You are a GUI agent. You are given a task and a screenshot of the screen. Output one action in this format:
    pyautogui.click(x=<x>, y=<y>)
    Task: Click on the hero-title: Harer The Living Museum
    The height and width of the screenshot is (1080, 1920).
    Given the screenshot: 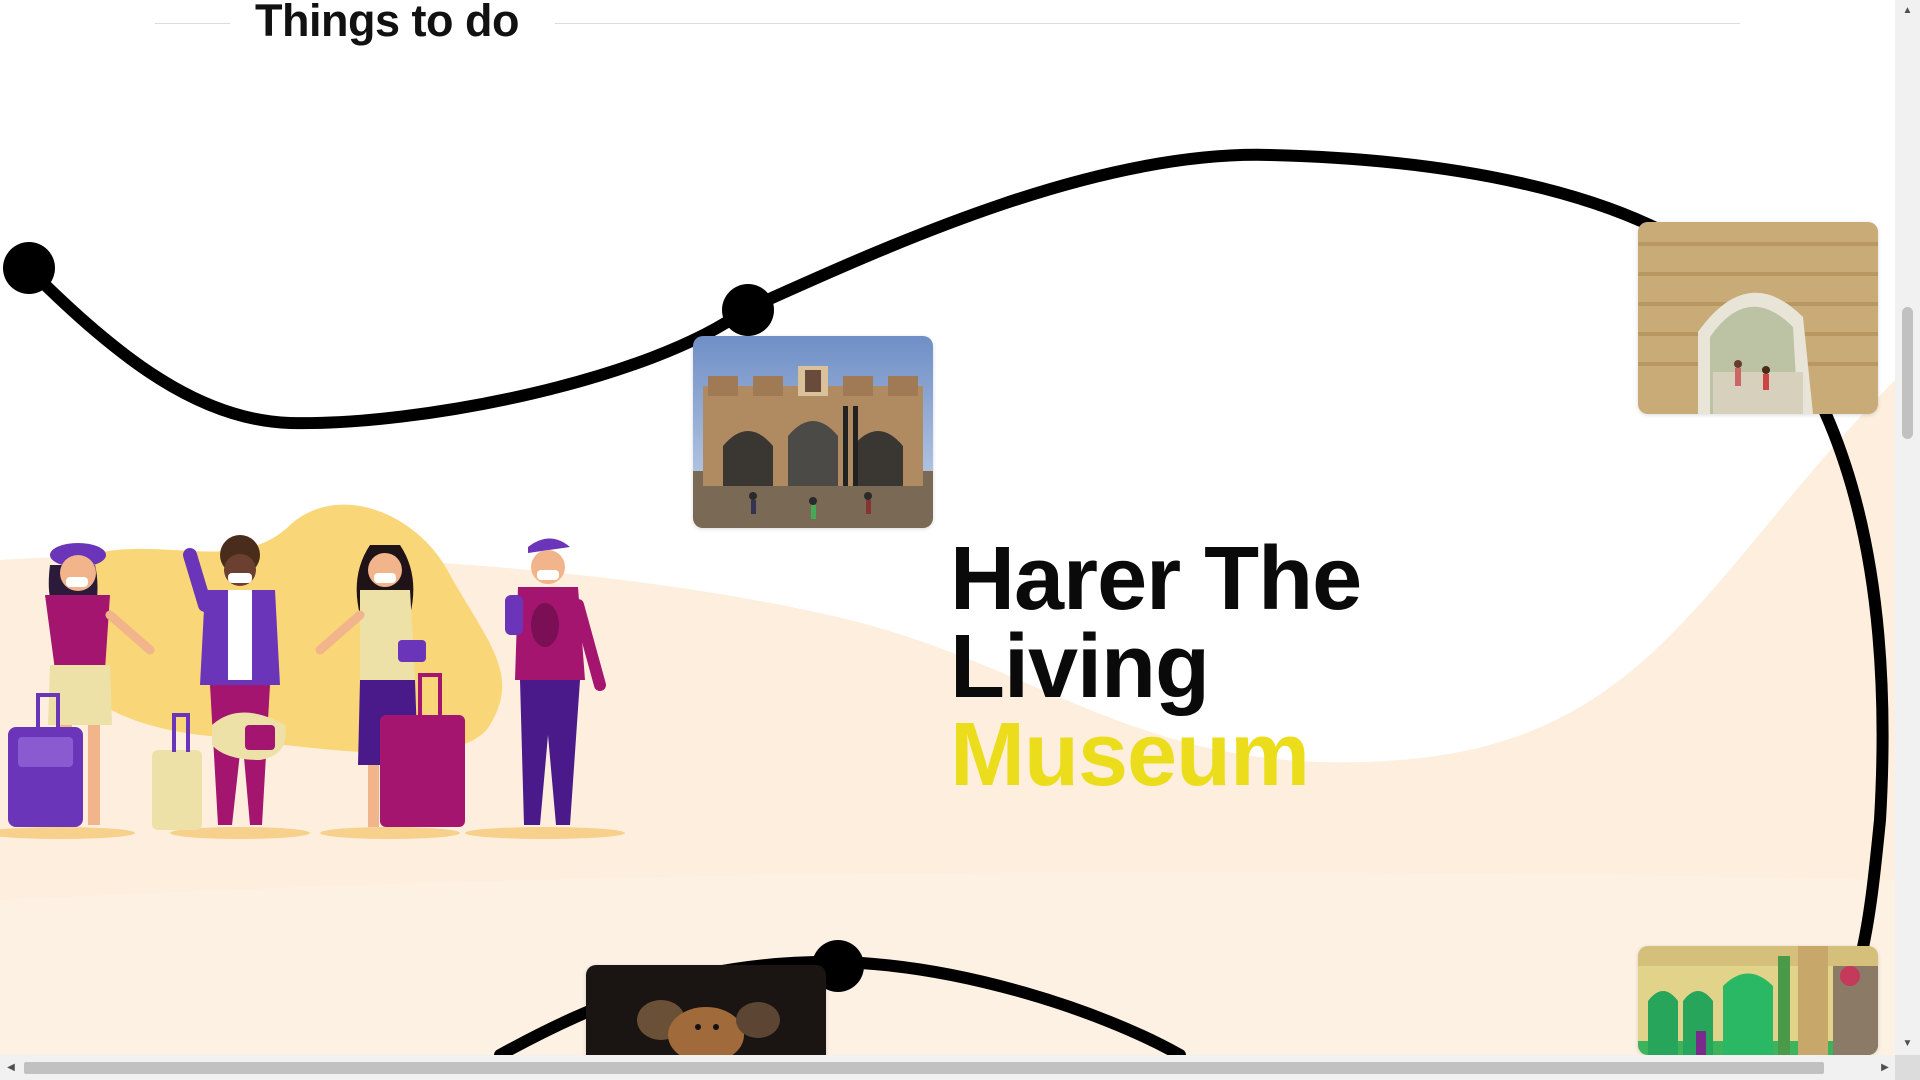 What is the action you would take?
    pyautogui.click(x=1156, y=667)
    